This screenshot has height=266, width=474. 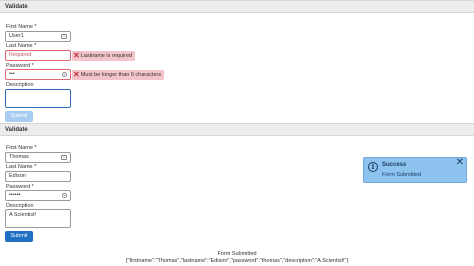 I want to click on panel-header-1: Validate, so click(x=237, y=6).